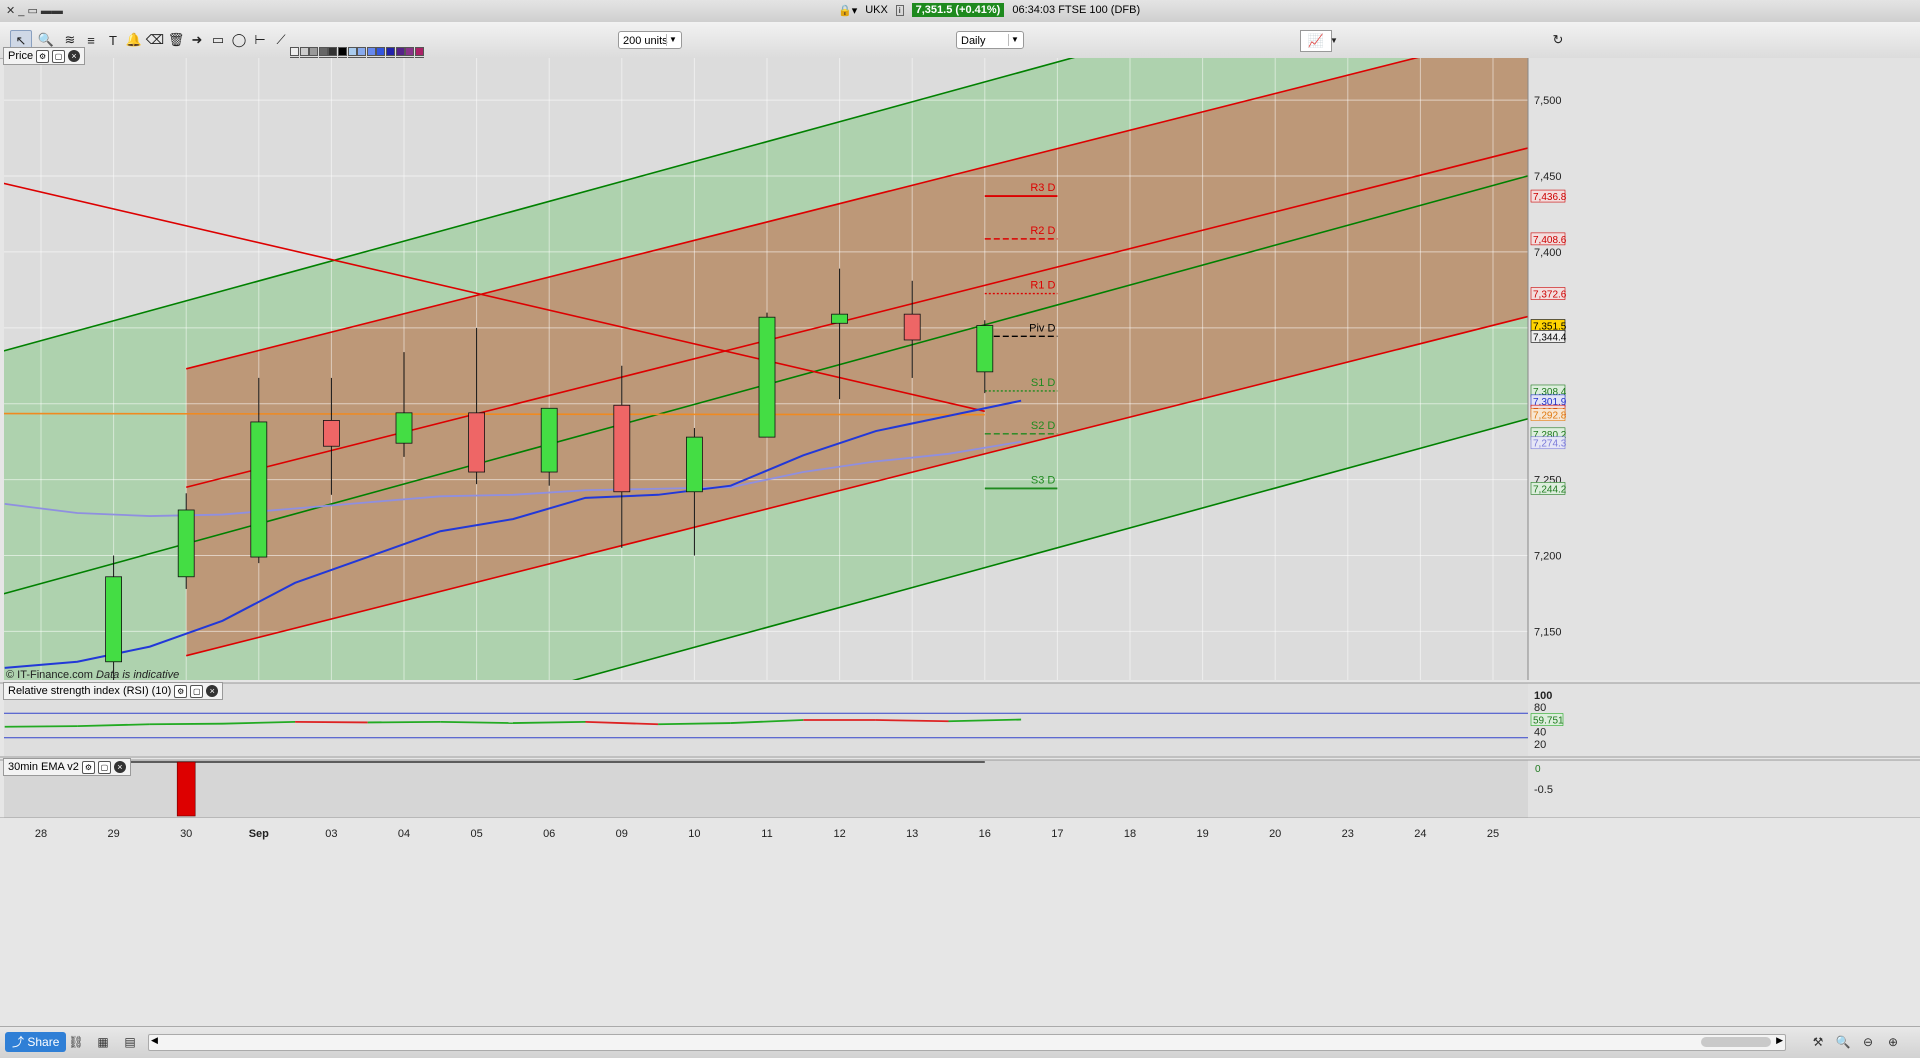 The height and width of the screenshot is (1058, 1920). I want to click on info-icon: i, so click(899, 10).